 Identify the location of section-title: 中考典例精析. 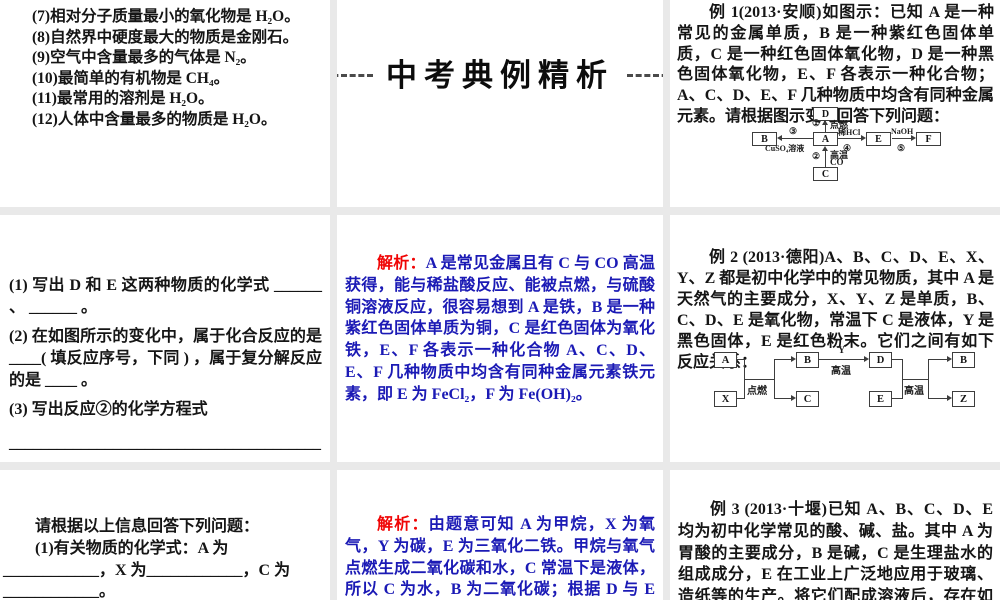
(500, 75).